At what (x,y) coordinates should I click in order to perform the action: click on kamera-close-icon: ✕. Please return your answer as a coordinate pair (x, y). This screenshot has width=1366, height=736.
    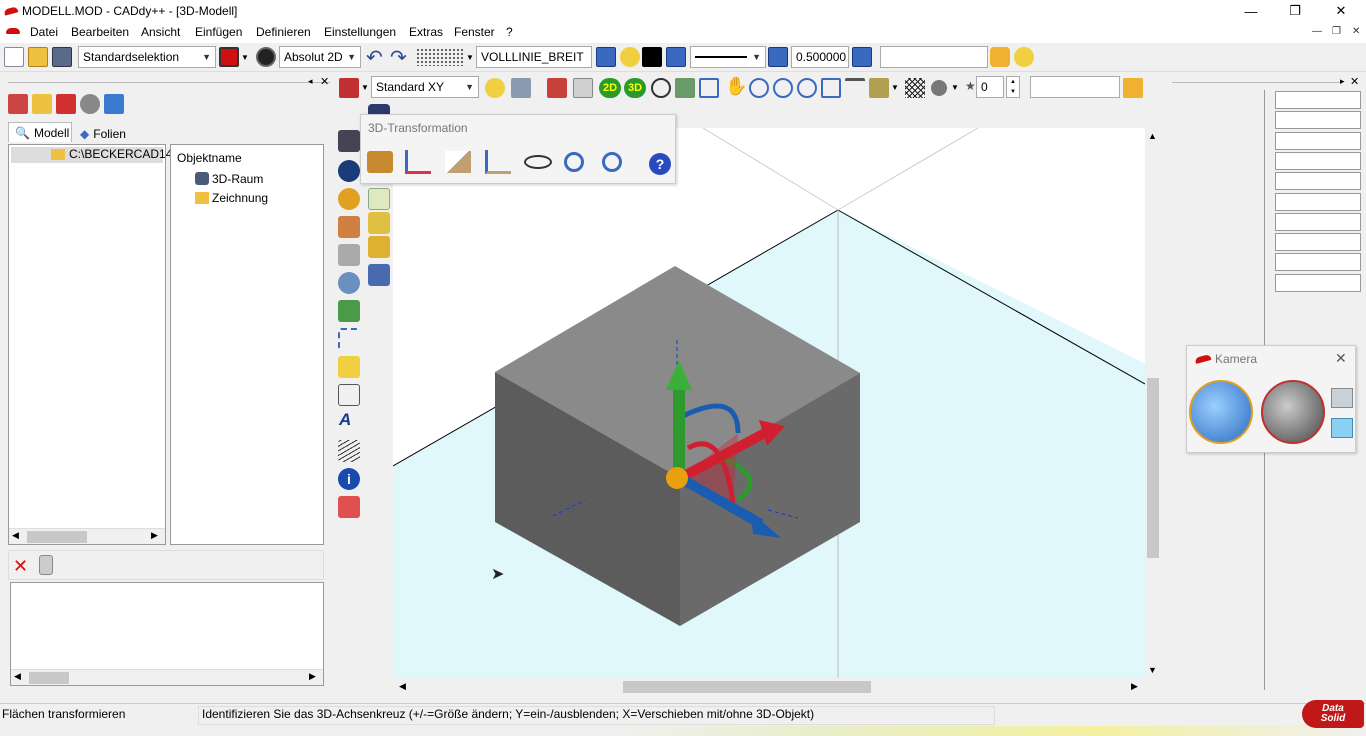
    Looking at the image, I should click on (1341, 358).